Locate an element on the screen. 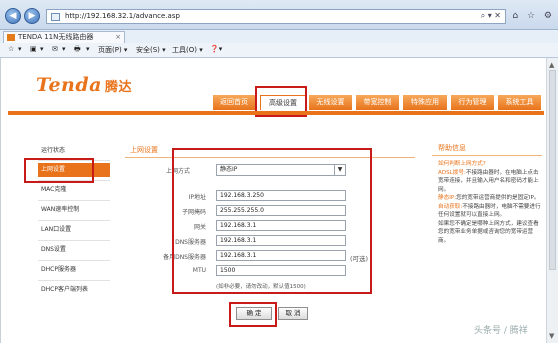  scroll-down-icon: ▼ is located at coordinates (551, 336).